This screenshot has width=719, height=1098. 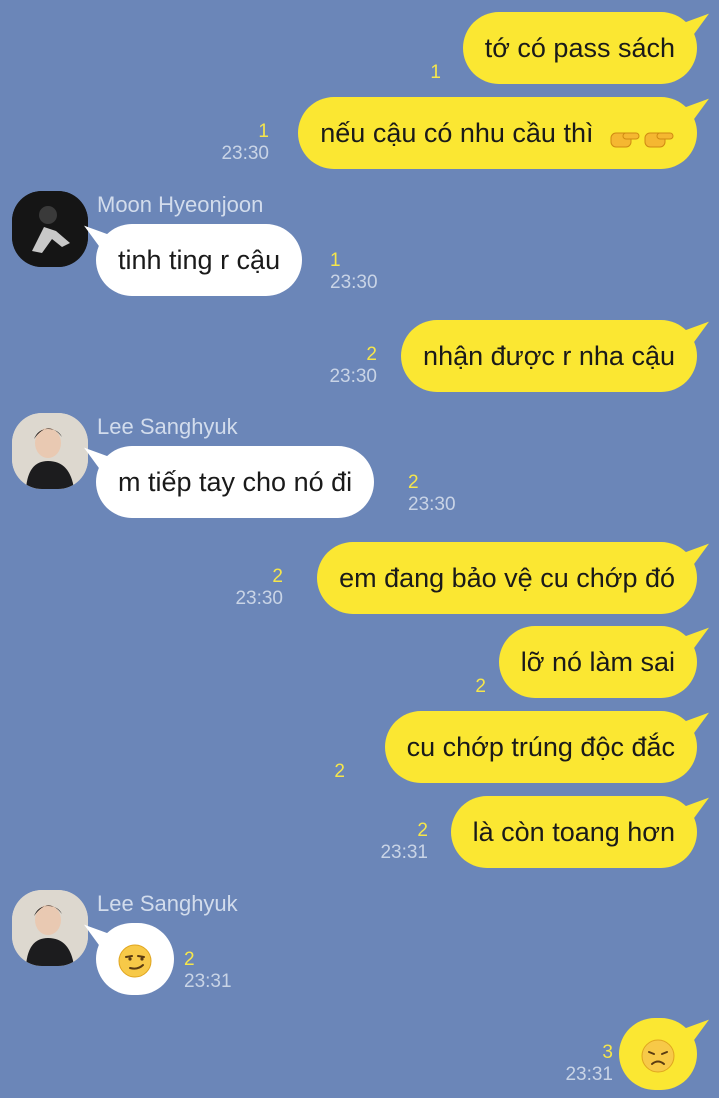 What do you see at coordinates (457, 133) in the screenshot?
I see `message-text: nếu cậu có nhu cầu thì` at bounding box center [457, 133].